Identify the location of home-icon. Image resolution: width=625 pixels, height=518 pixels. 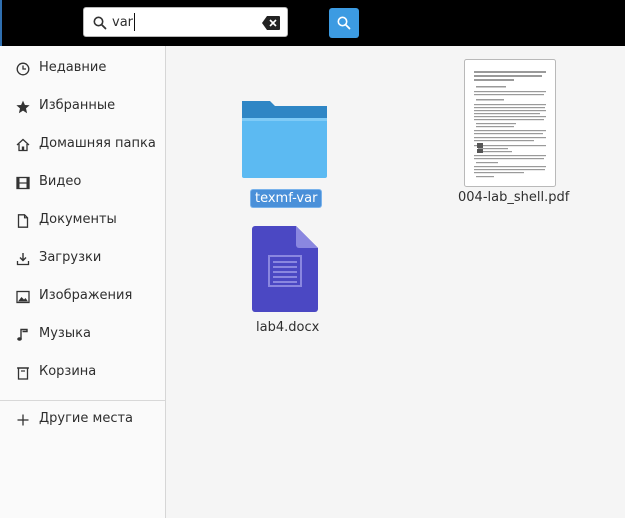
(23, 145).